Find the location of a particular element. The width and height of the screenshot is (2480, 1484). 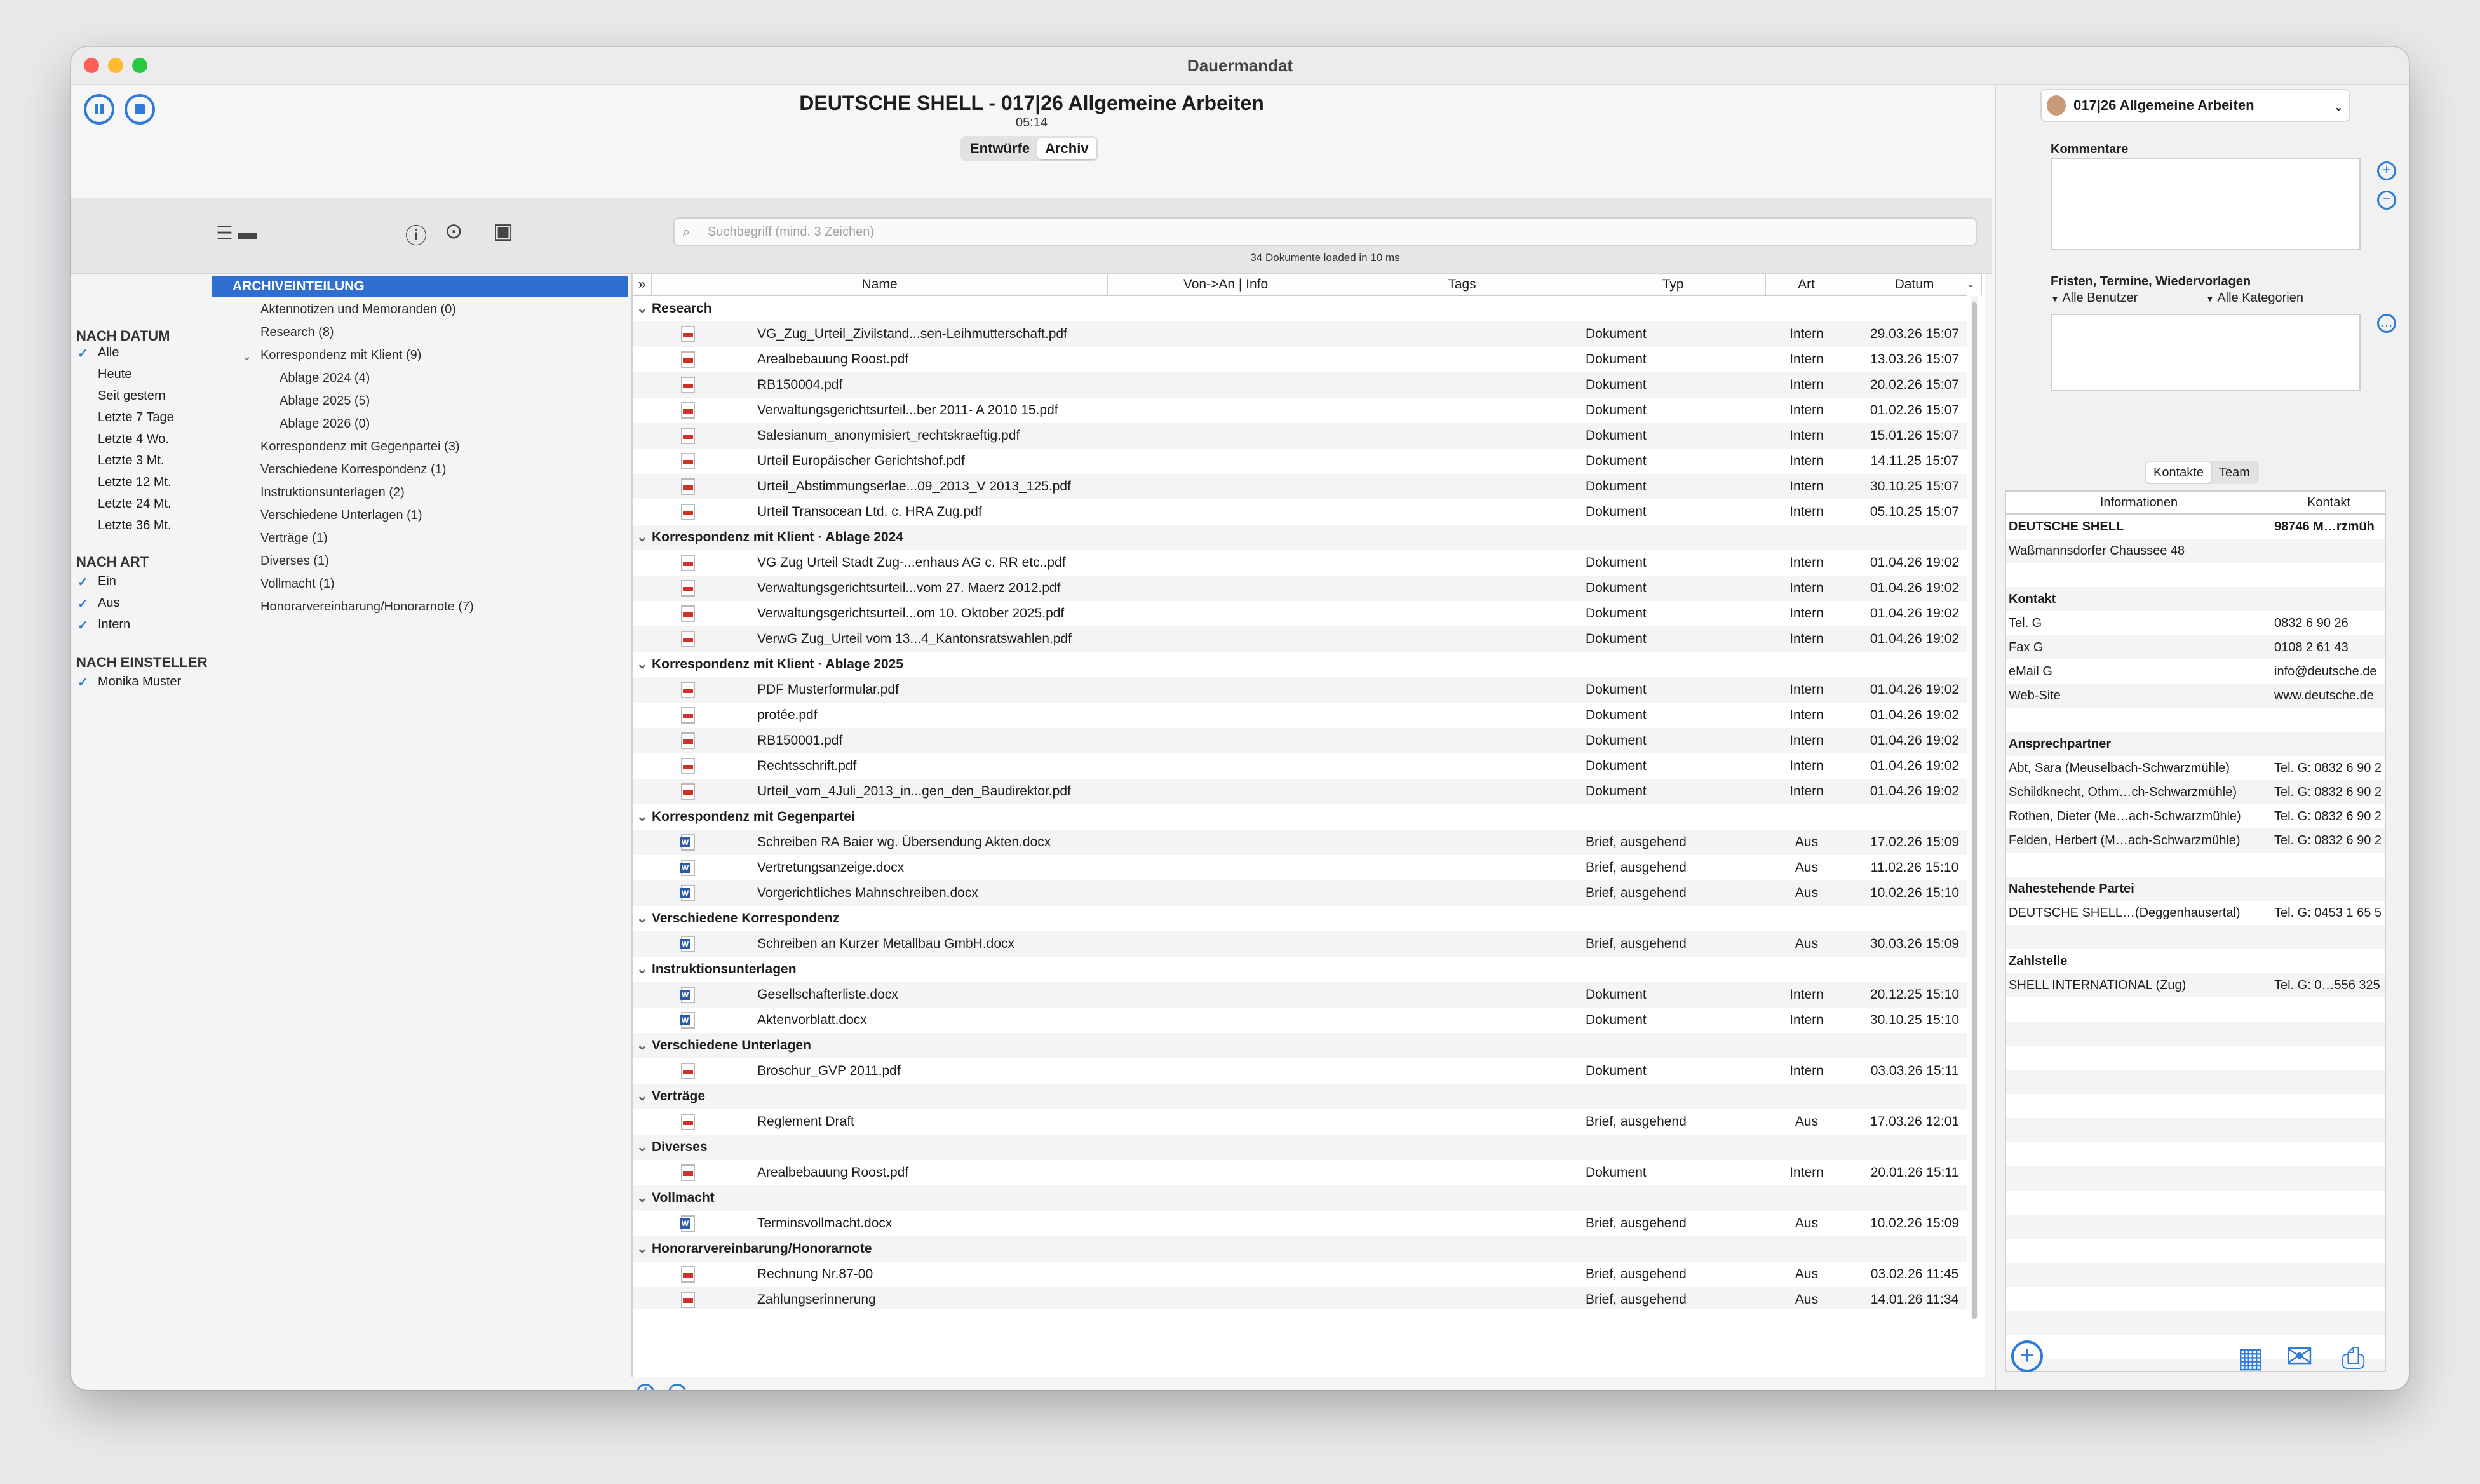

tab-entwuerfe: Entwürfe is located at coordinates (999, 148).